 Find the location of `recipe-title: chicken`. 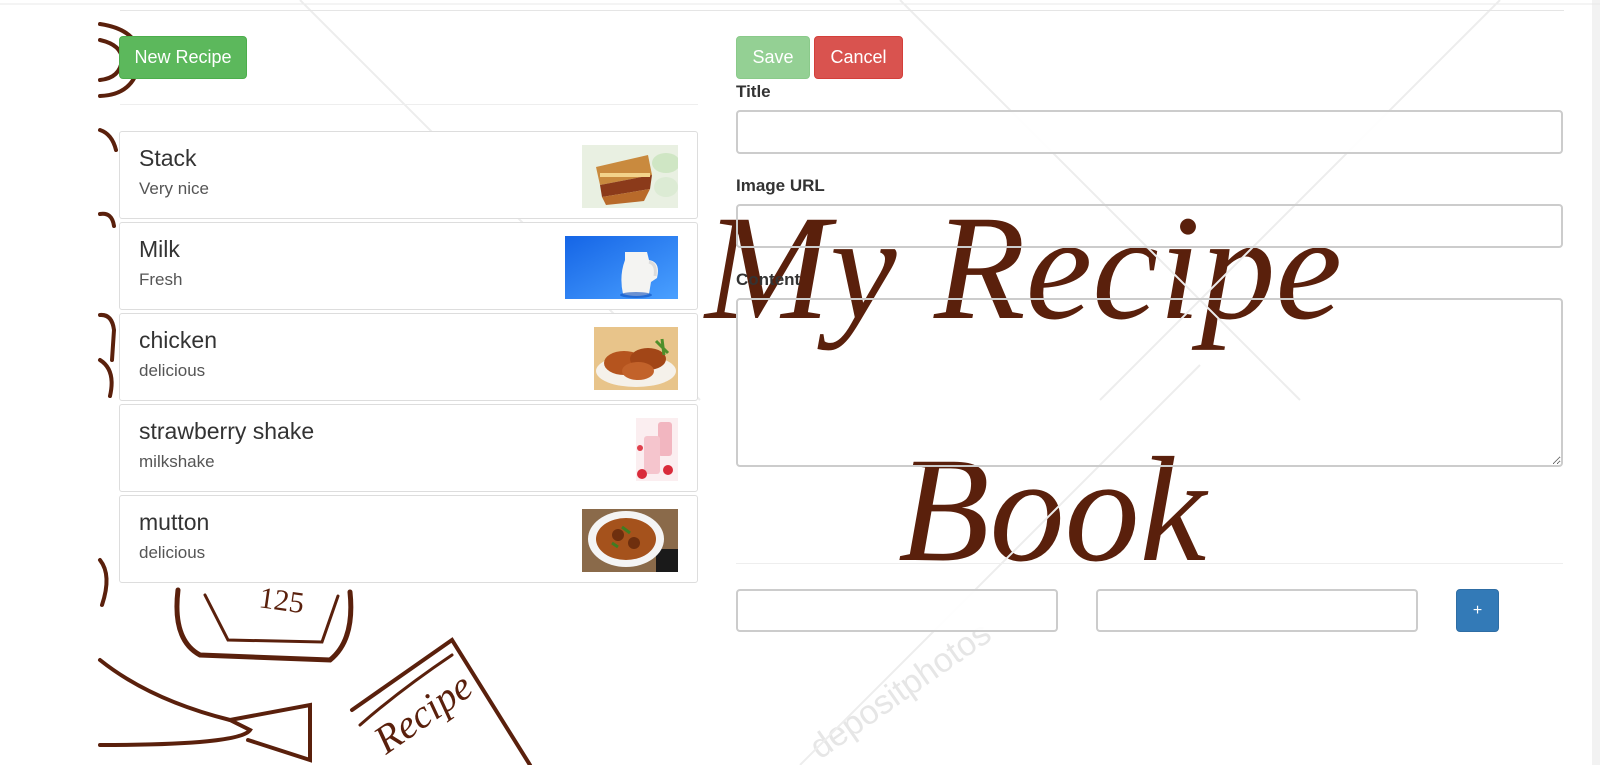

recipe-title: chicken is located at coordinates (178, 340).